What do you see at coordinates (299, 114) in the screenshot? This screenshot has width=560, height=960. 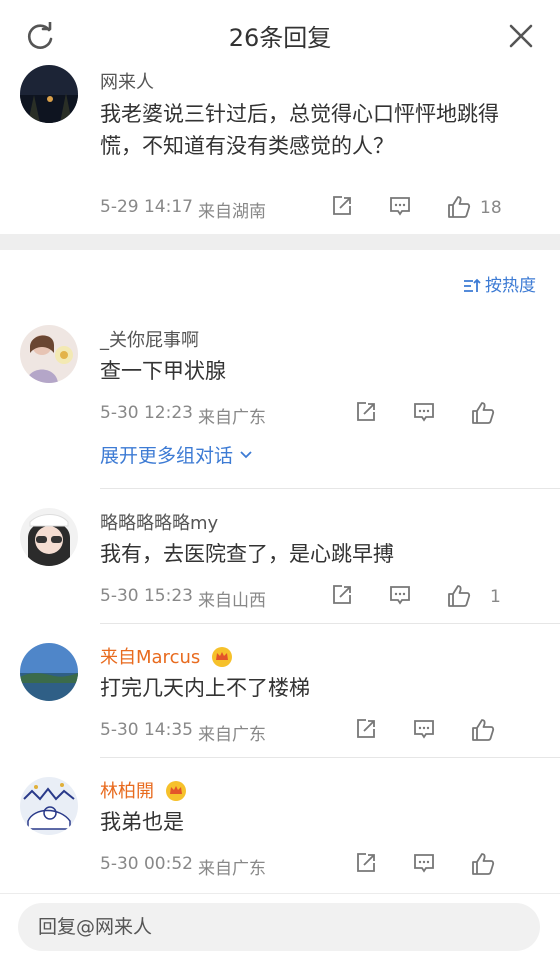 I see `comment-text-line1: 我老婆说三针过后，总觉得心口怦怦地跳得` at bounding box center [299, 114].